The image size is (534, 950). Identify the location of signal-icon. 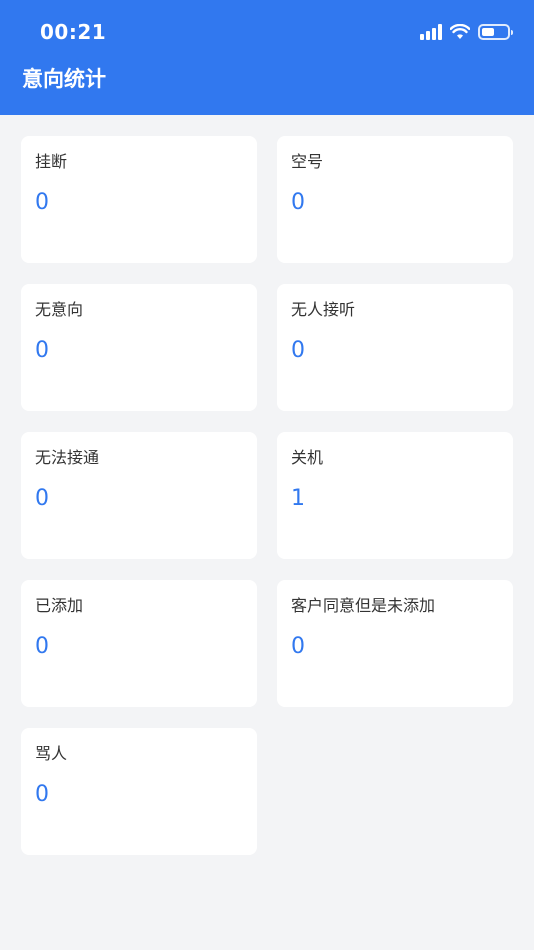
(431, 32).